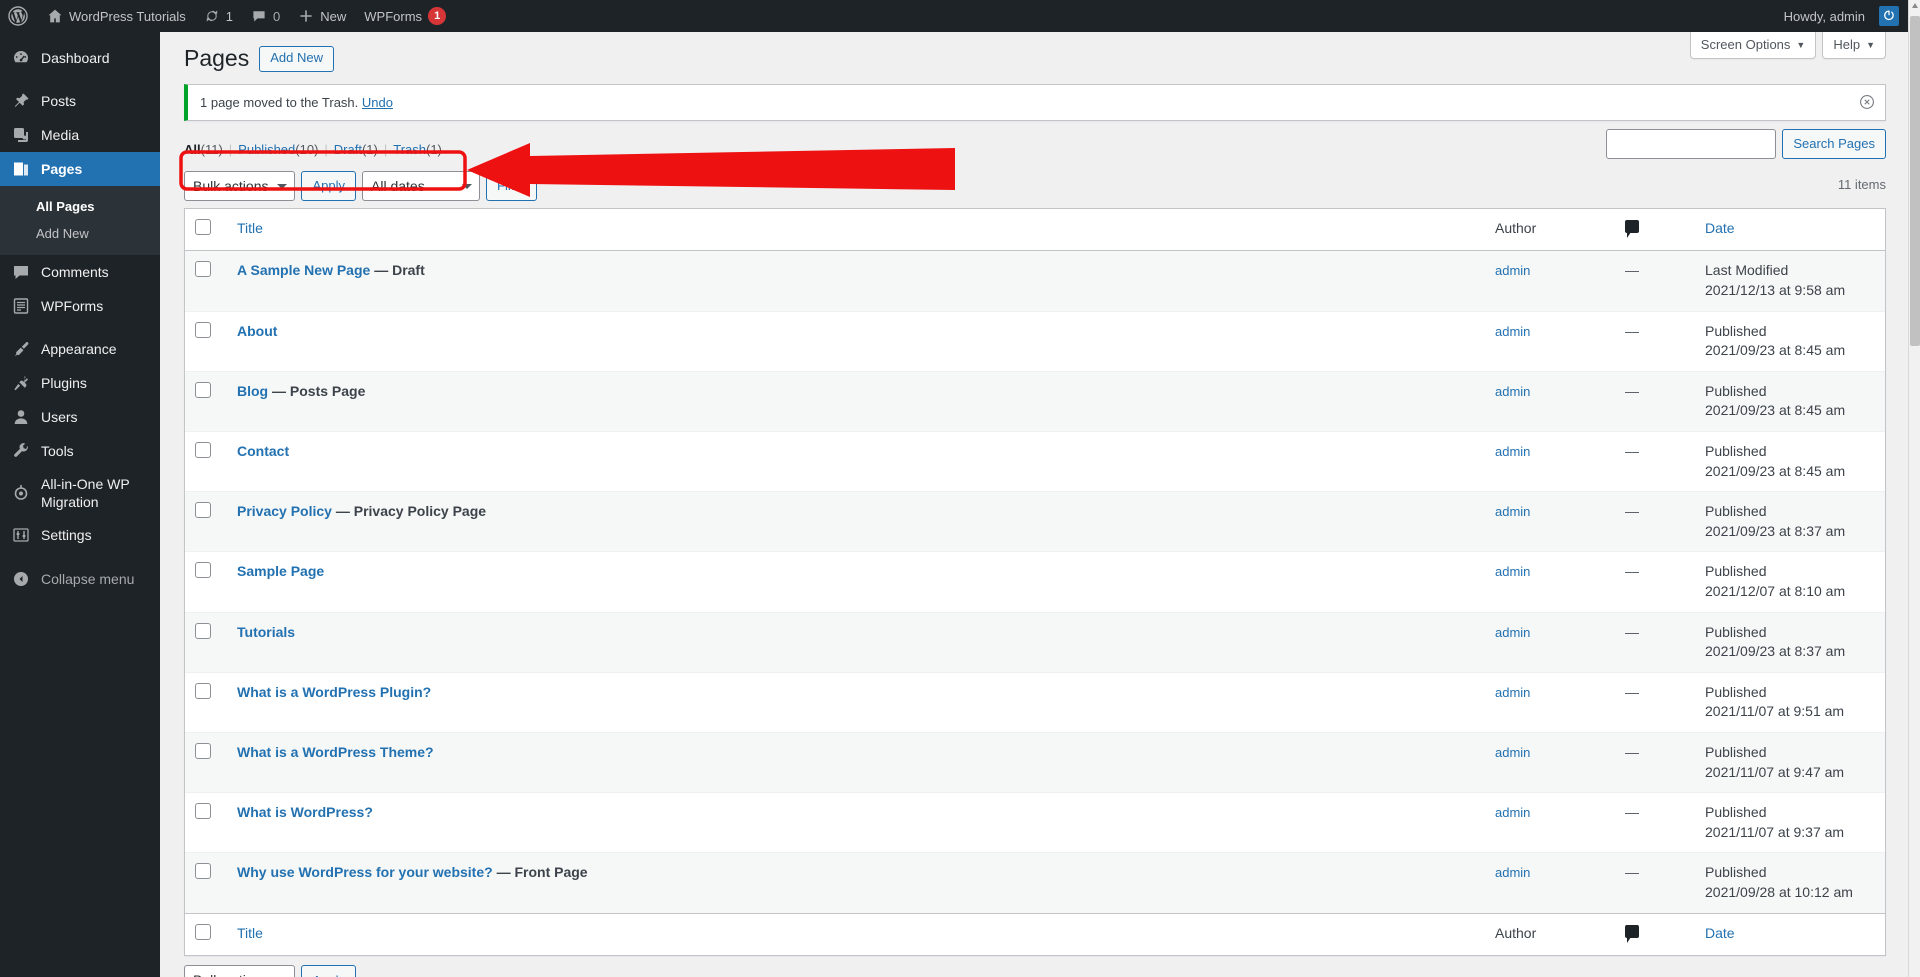  Describe the element at coordinates (192, 149) in the screenshot. I see `view-all-link: All` at that location.